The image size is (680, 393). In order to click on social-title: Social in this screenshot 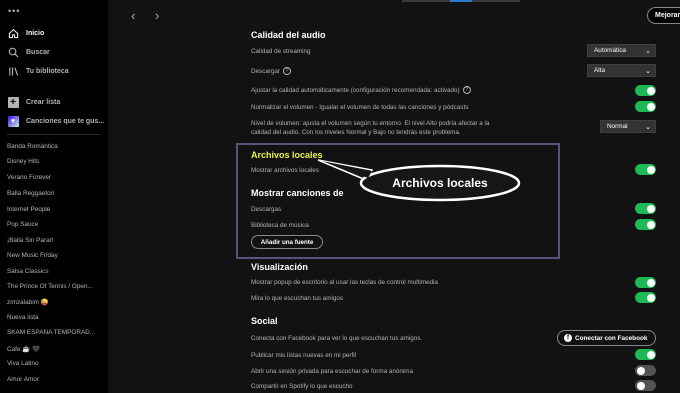, I will do `click(264, 321)`.